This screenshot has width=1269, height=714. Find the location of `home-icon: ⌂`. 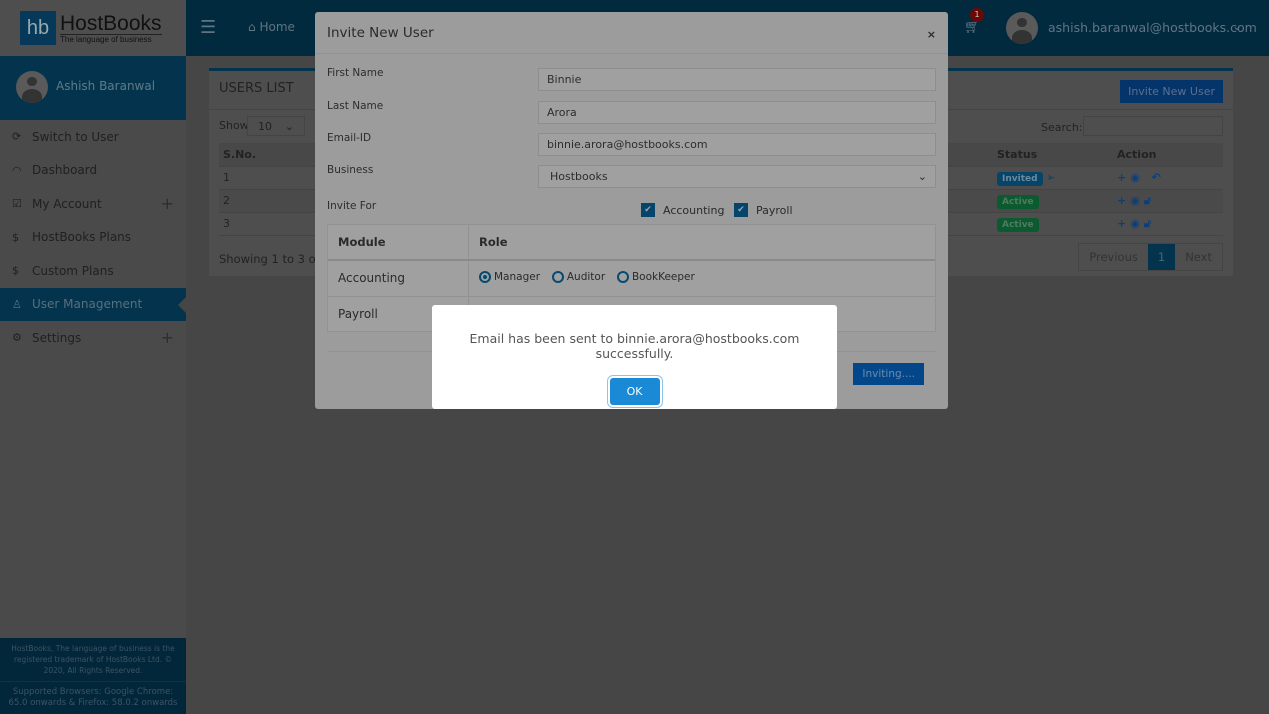

home-icon: ⌂ is located at coordinates (252, 27).